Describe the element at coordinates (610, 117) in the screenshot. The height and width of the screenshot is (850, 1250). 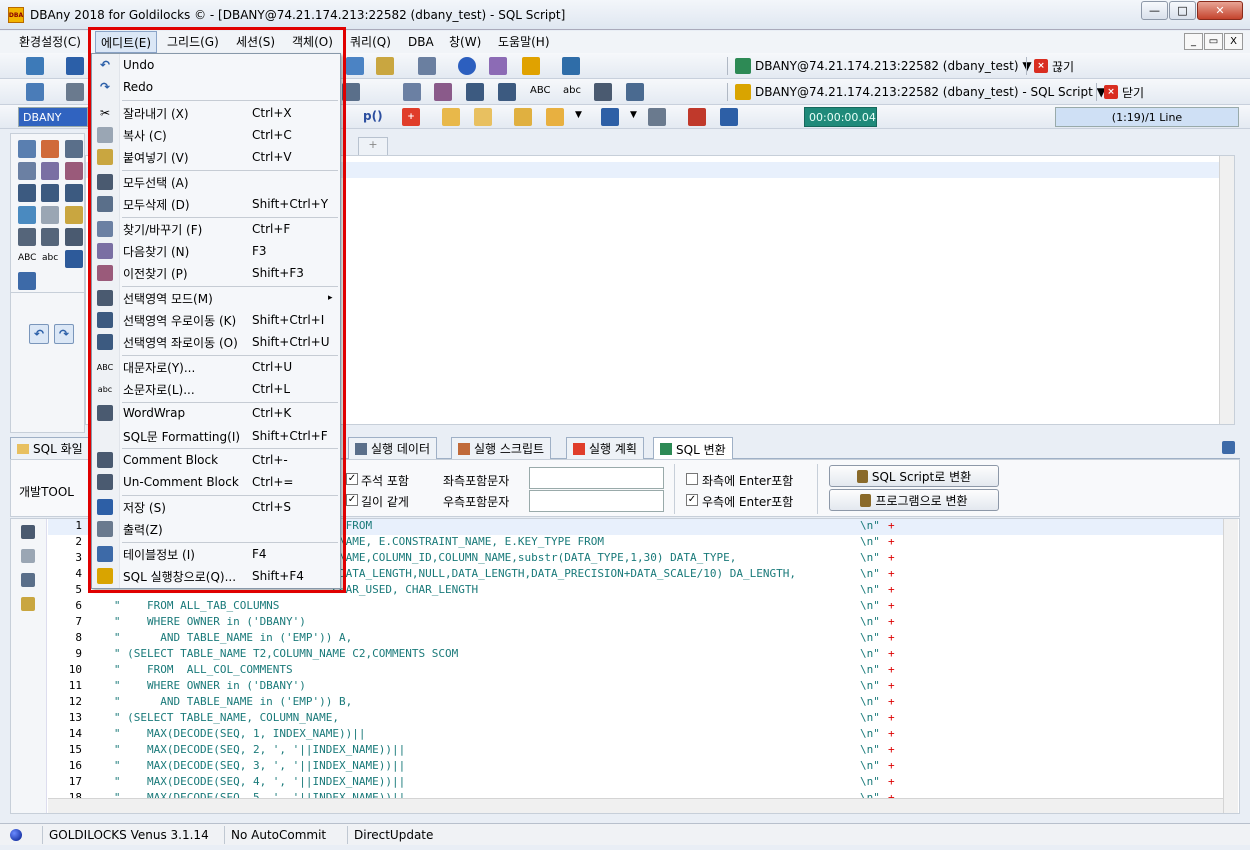
I see `save-icon` at that location.